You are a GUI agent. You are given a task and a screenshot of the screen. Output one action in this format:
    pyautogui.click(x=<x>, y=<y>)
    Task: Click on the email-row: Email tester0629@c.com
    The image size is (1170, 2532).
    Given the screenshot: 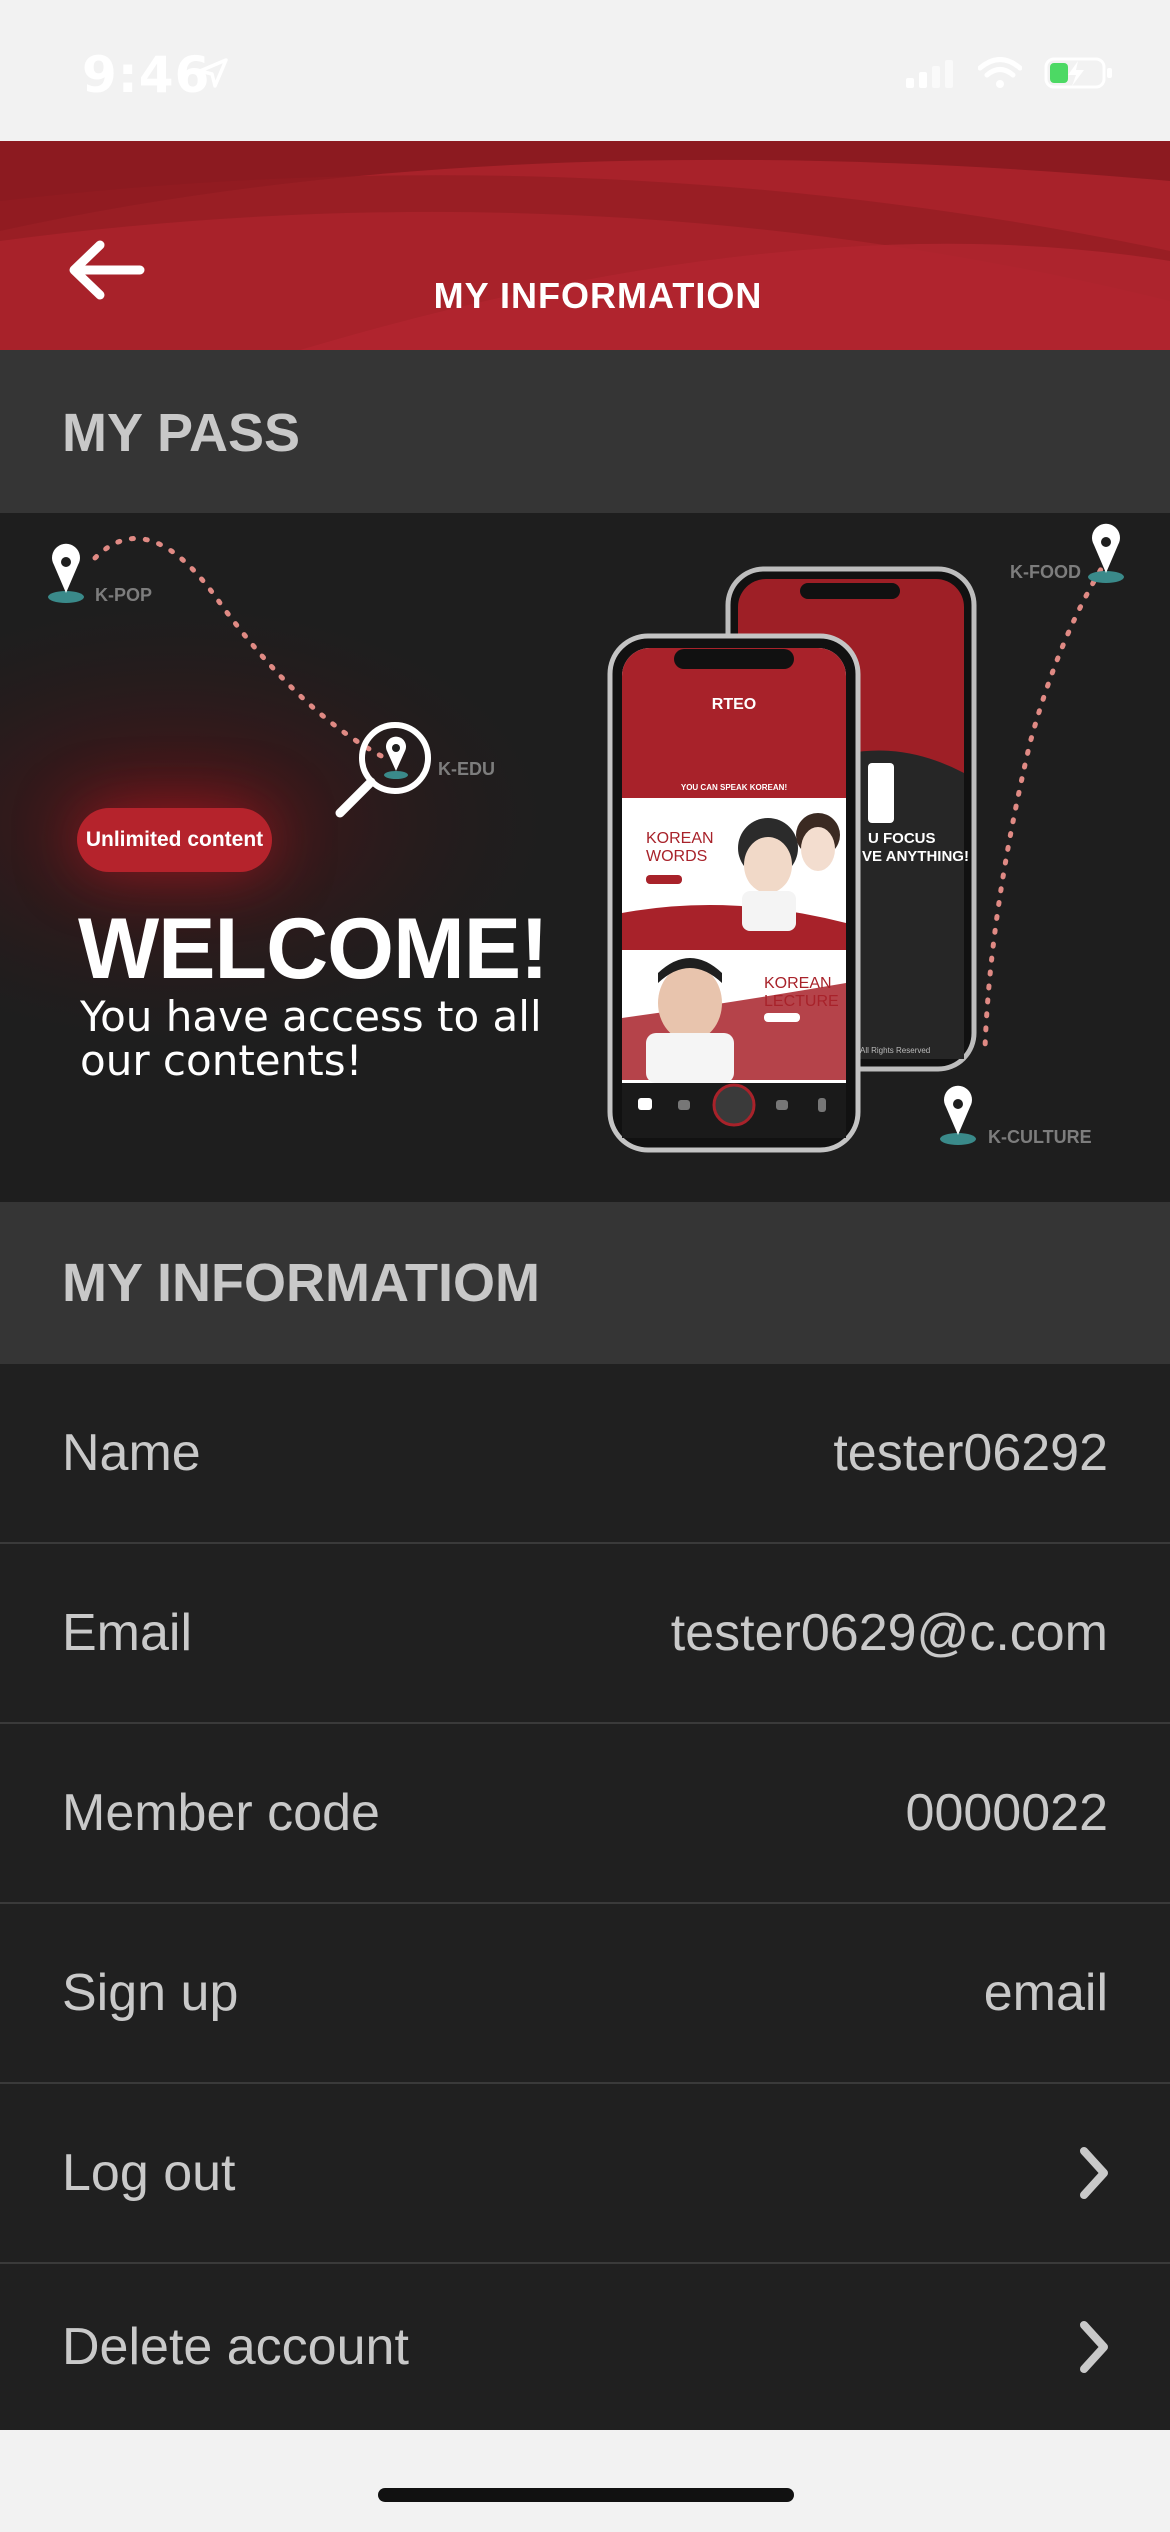 What is the action you would take?
    pyautogui.click(x=585, y=1634)
    